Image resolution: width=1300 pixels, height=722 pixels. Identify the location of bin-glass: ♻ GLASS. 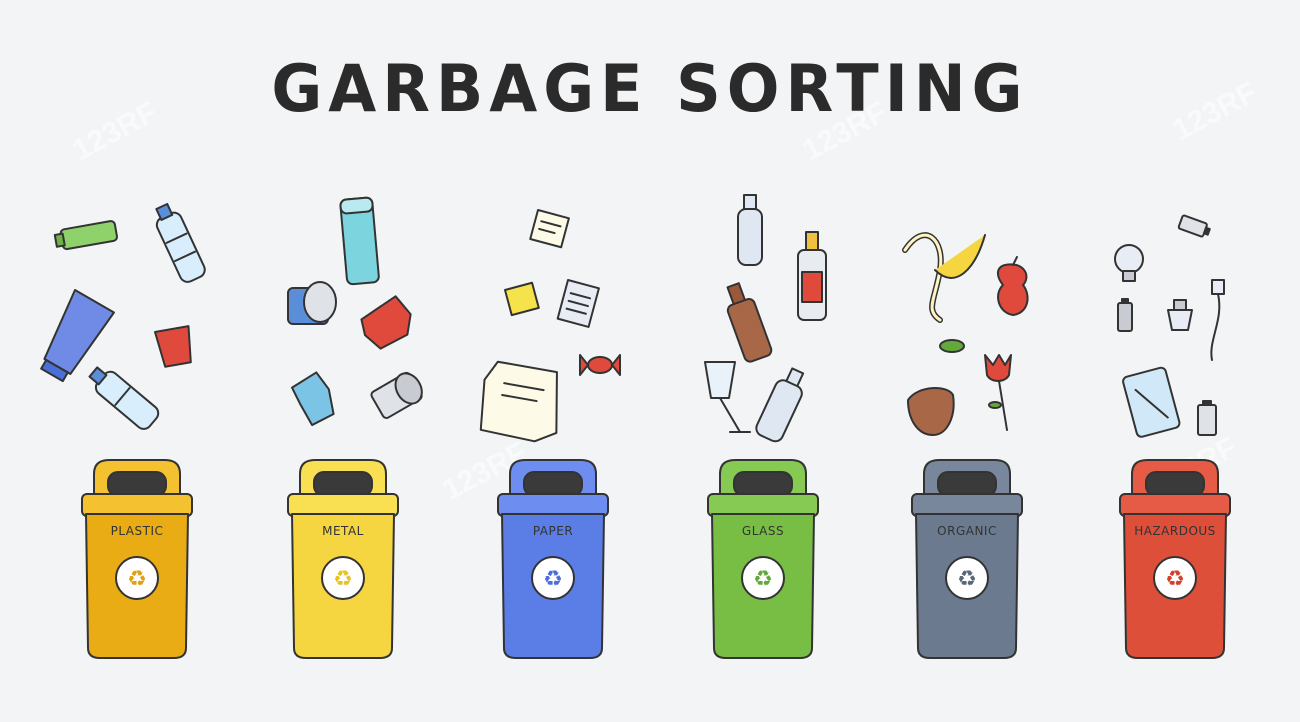
(763, 559).